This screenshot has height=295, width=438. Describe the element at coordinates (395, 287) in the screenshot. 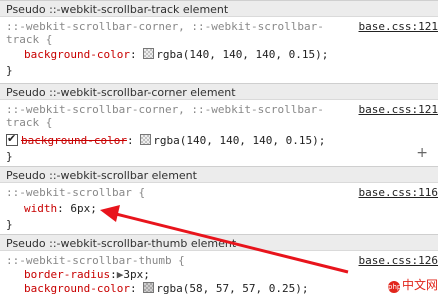

I see `logo-mark: php` at that location.